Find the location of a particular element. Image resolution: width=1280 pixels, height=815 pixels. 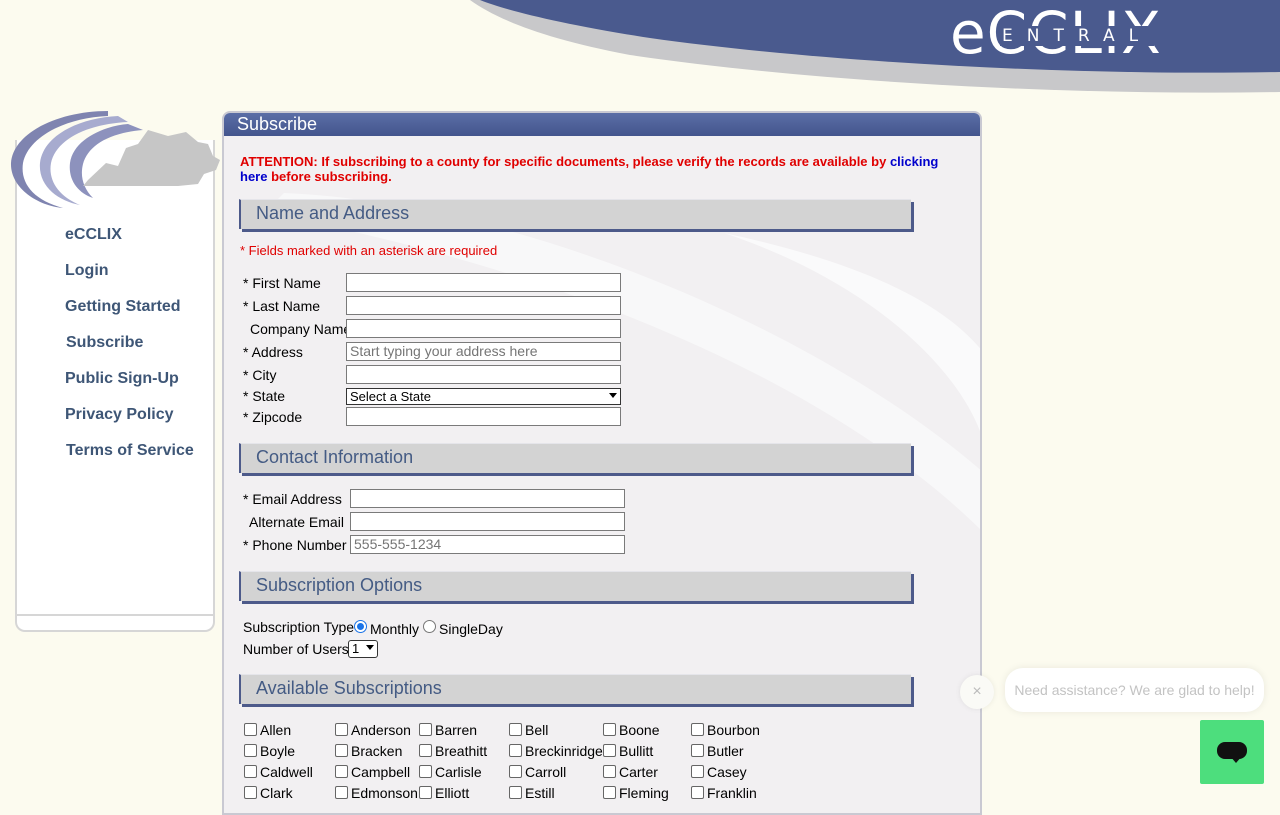

section-title: Subscription Options is located at coordinates (339, 585).